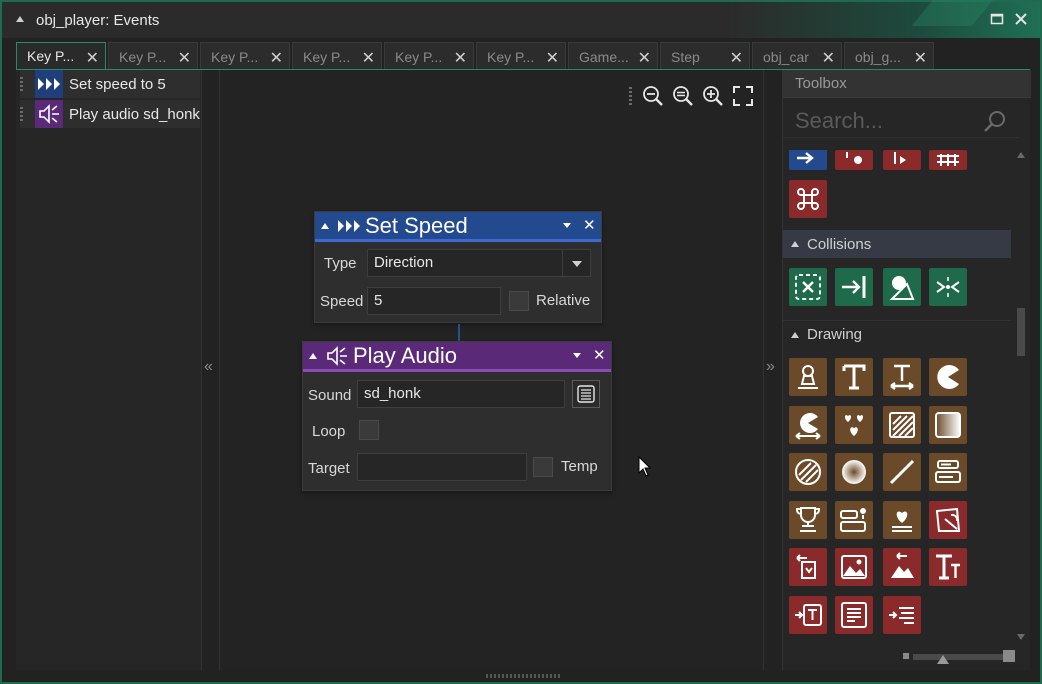 This screenshot has height=684, width=1042. What do you see at coordinates (586, 394) in the screenshot?
I see `resource-picker-button` at bounding box center [586, 394].